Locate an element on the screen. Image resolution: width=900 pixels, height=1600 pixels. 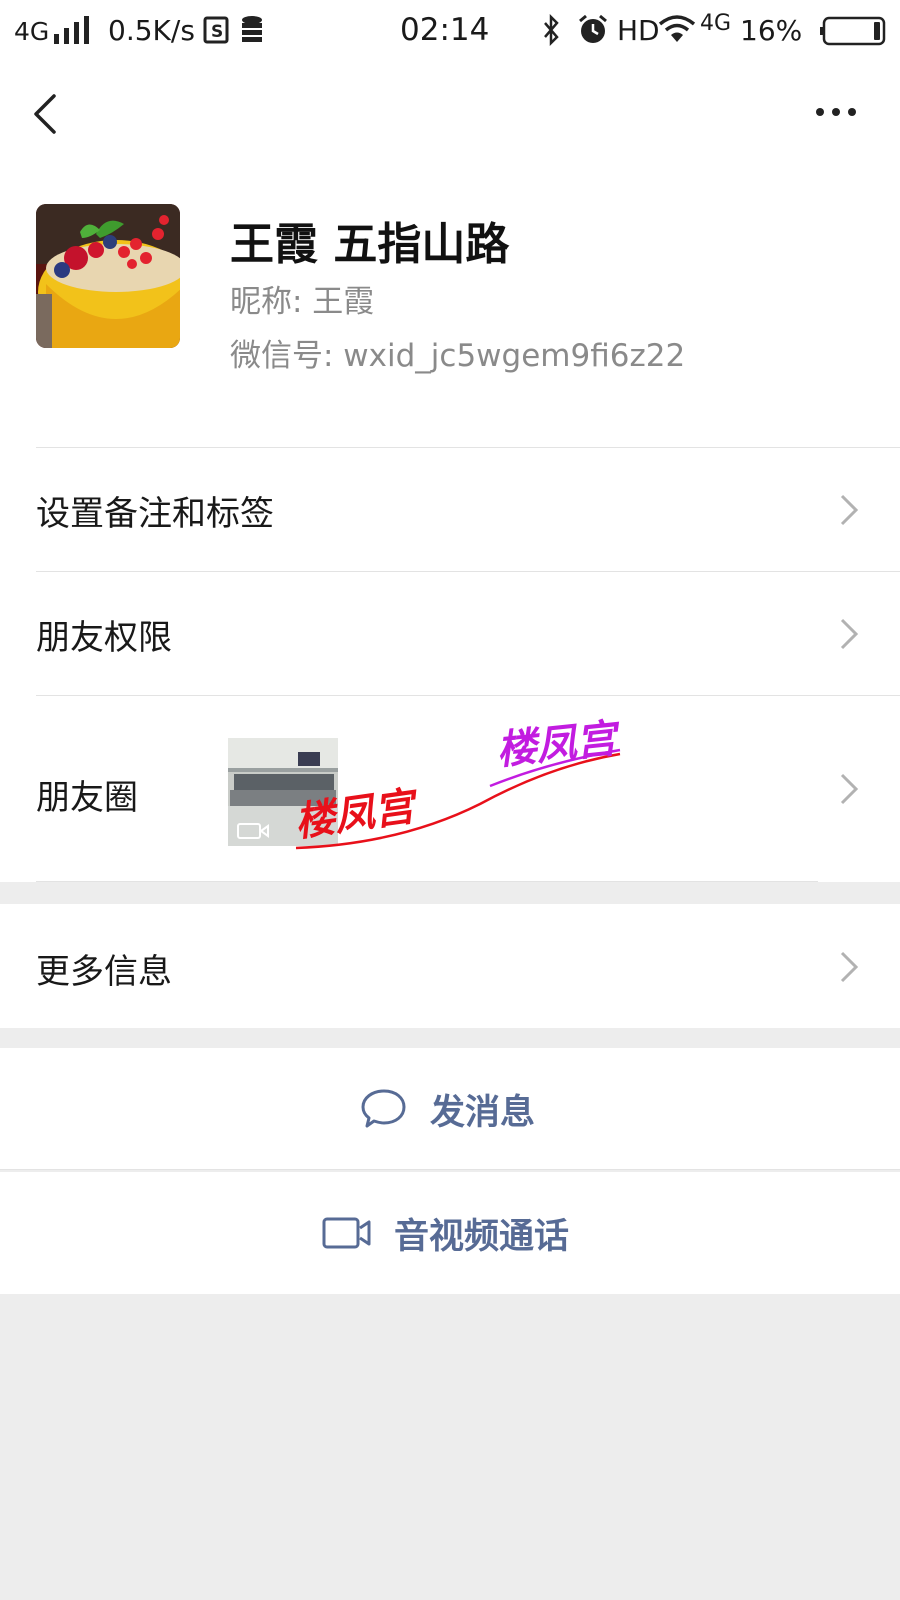
nickname: 昵称: 王霞 is located at coordinates (302, 302).